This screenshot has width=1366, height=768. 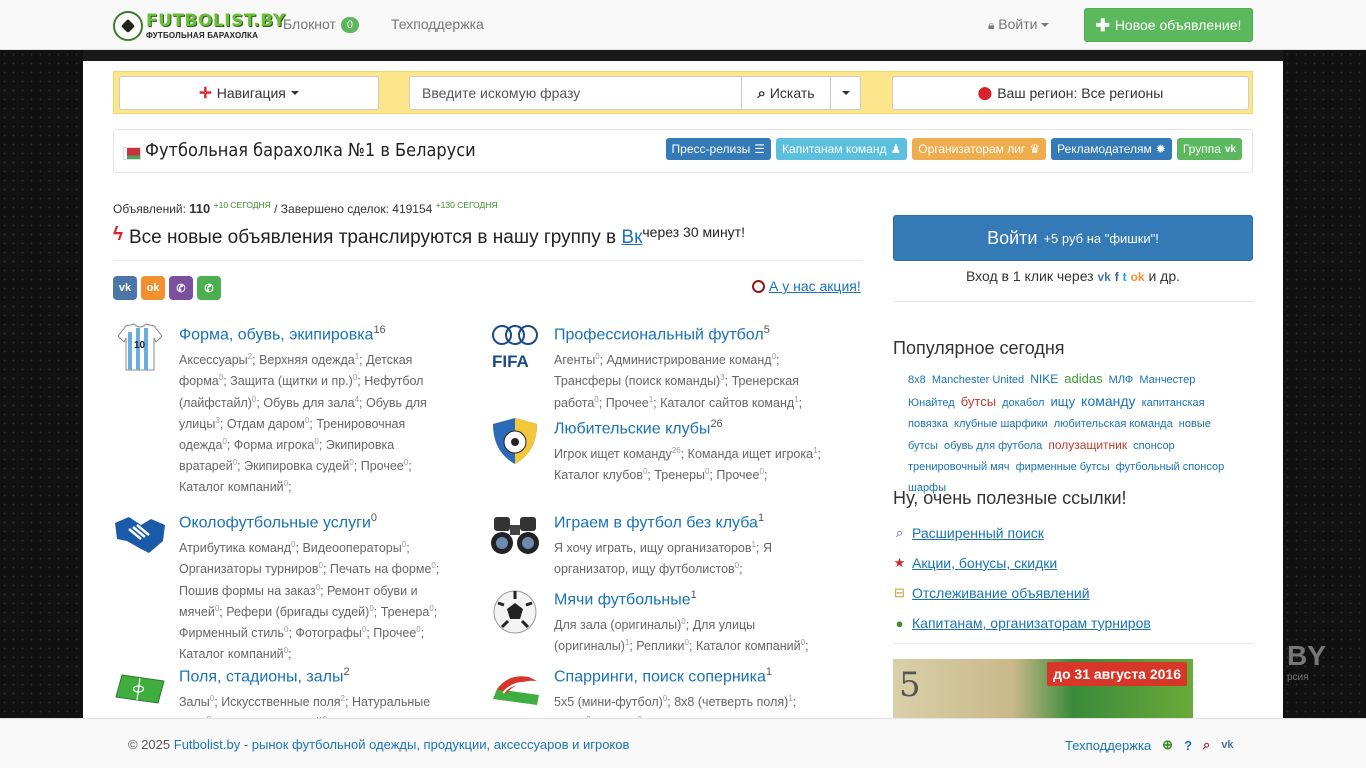 I want to click on subcategory-link: Видеооператоры, so click(x=351, y=548).